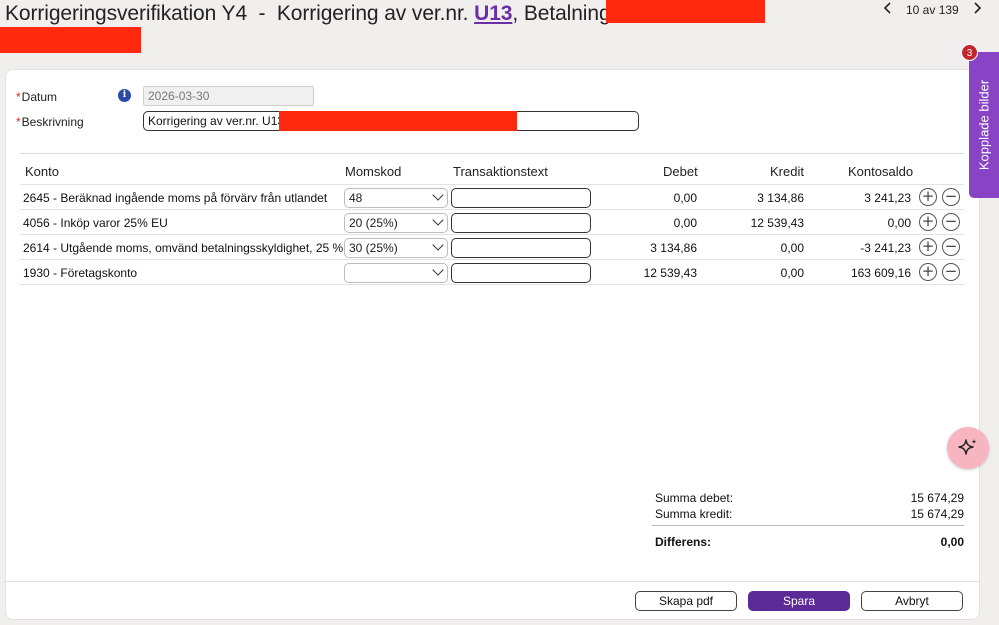 The height and width of the screenshot is (625, 999). Describe the element at coordinates (694, 514) in the screenshot. I see `summa-kredit-label: Summa kredit:` at that location.